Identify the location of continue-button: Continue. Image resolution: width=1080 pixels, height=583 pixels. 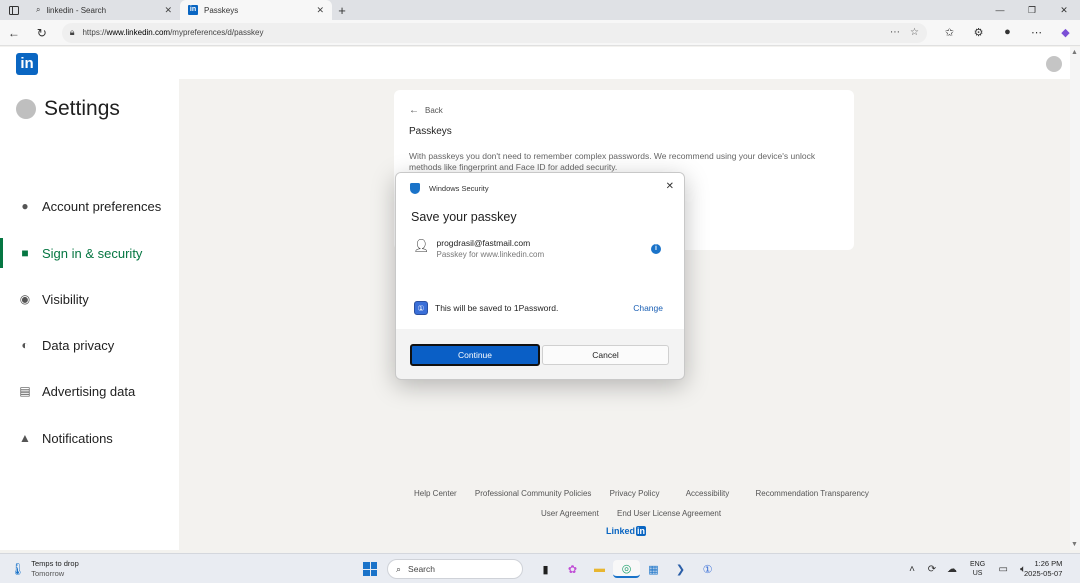
(475, 355).